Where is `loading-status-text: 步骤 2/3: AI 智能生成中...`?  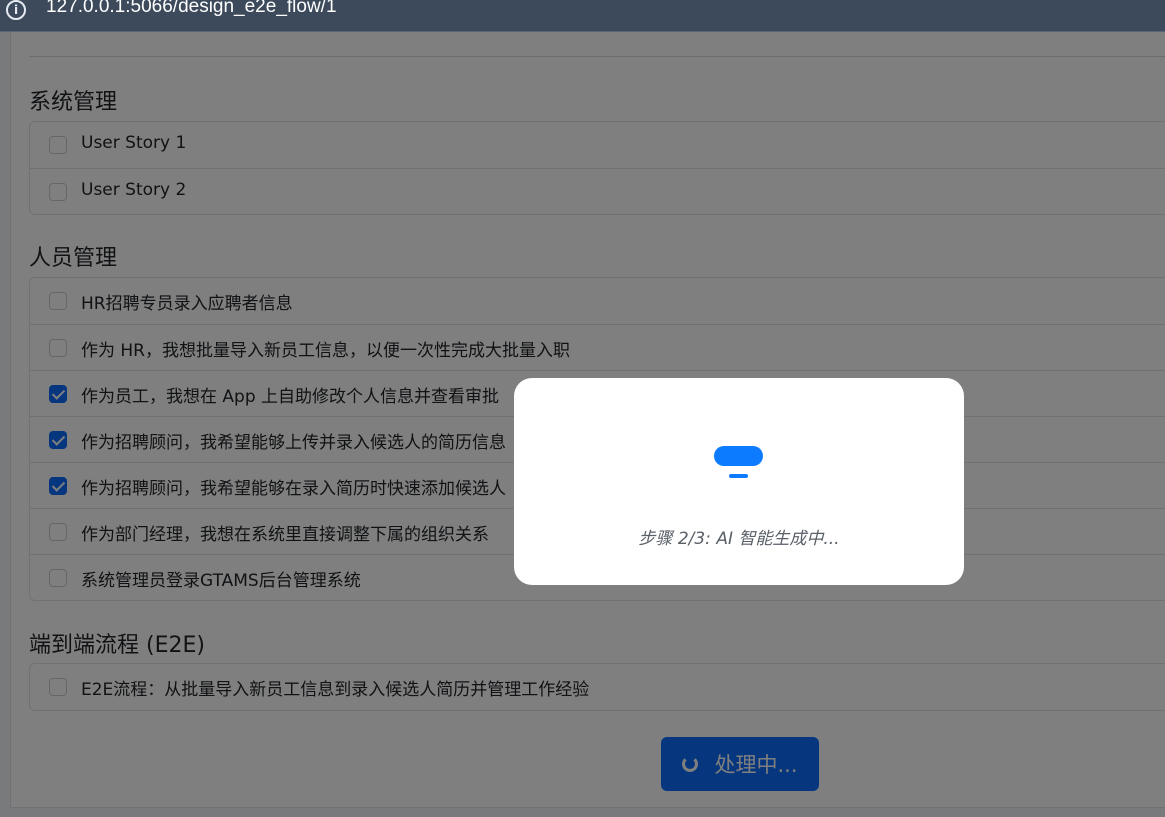 loading-status-text: 步骤 2/3: AI 智能生成中... is located at coordinates (739, 539).